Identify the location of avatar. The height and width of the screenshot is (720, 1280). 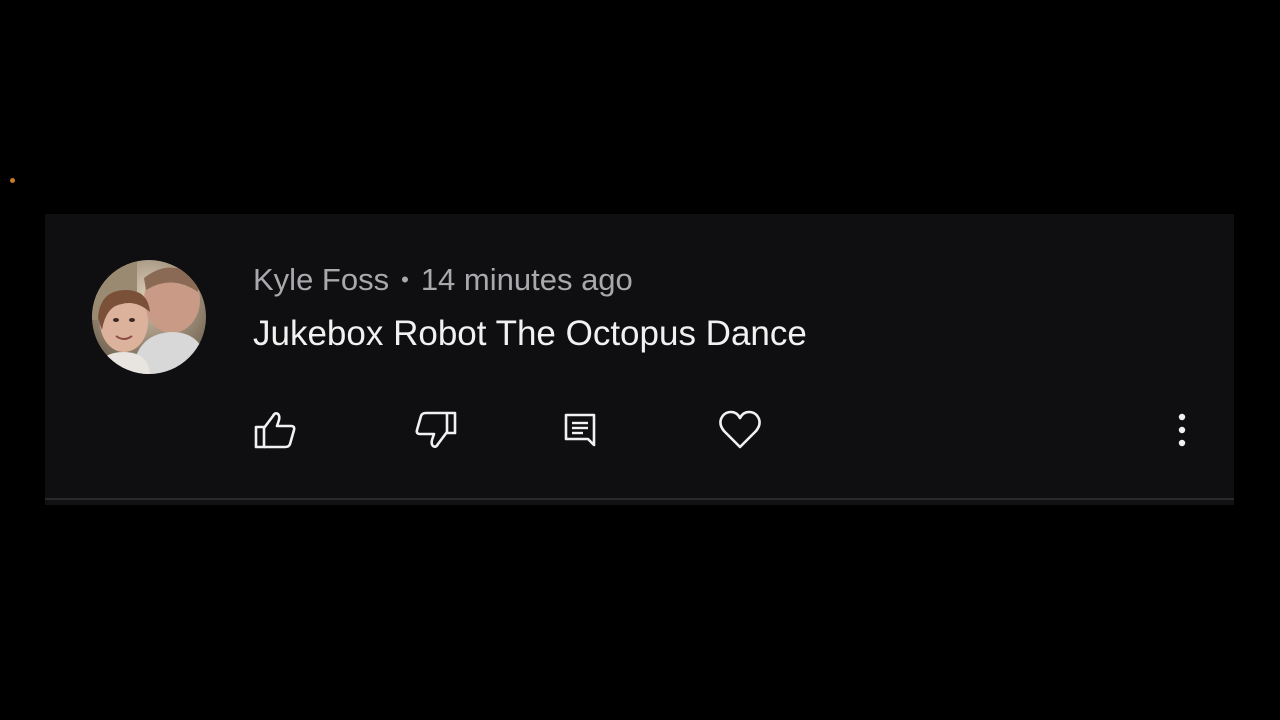
(149, 317).